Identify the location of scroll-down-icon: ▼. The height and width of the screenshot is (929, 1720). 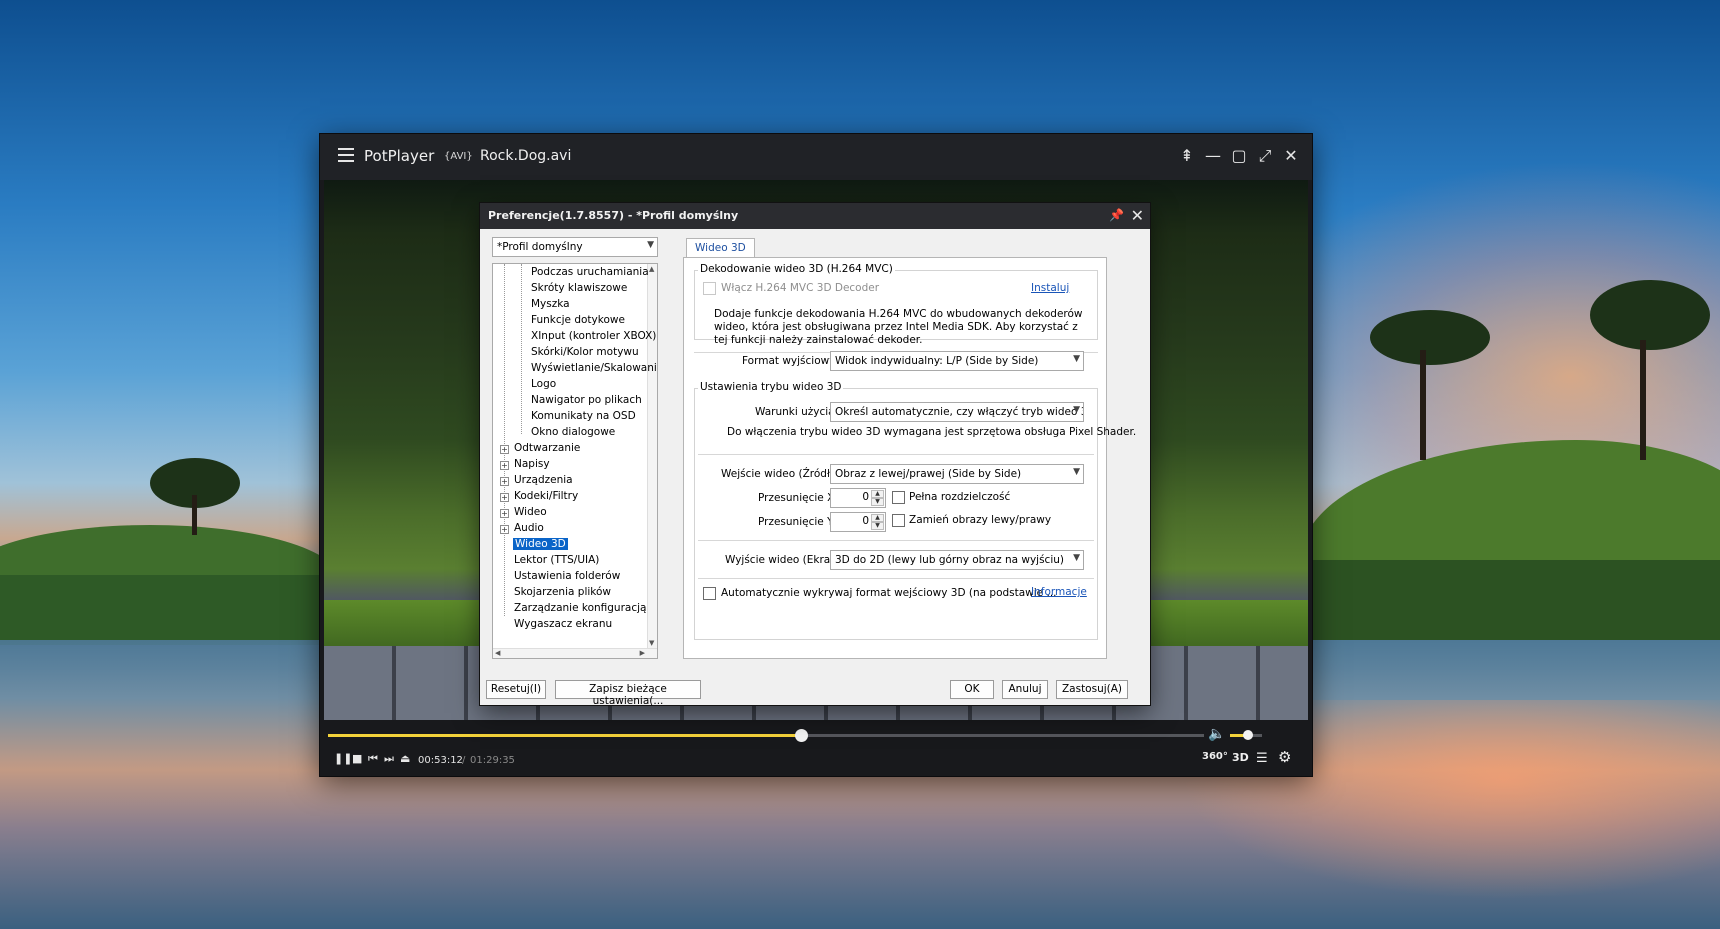
(651, 643).